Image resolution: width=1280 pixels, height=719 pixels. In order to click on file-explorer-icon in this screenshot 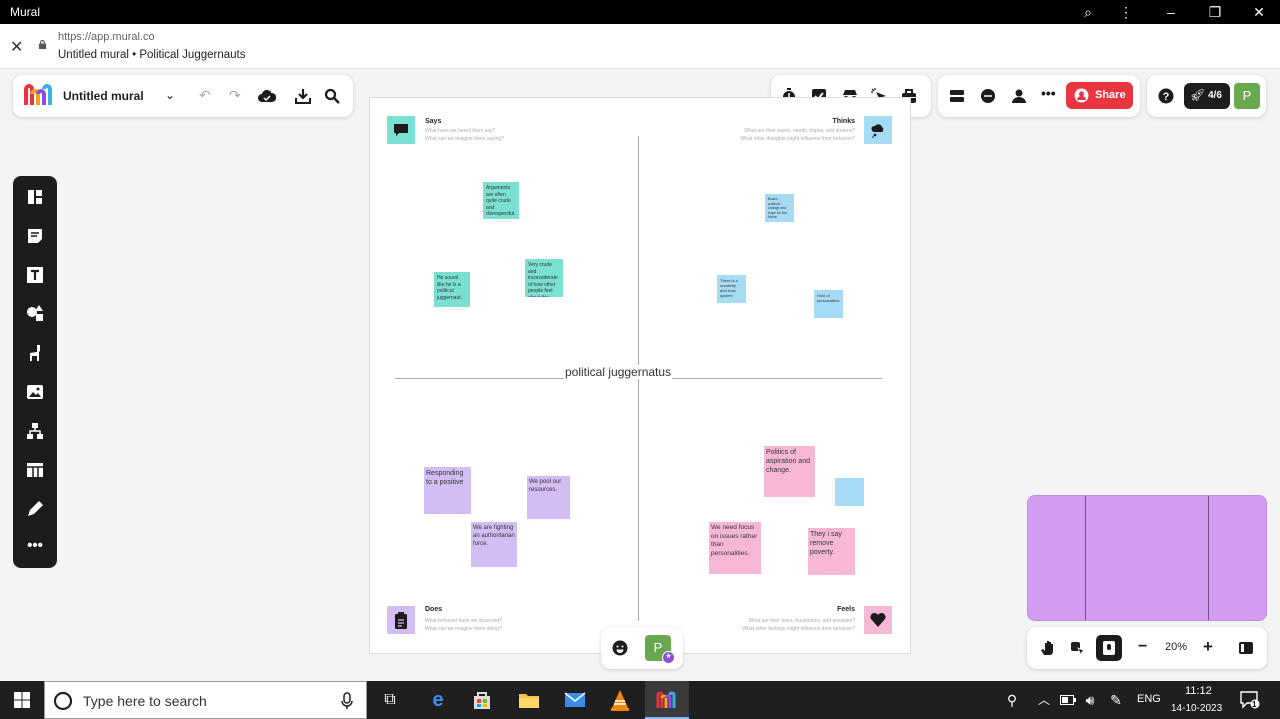, I will do `click(529, 700)`.